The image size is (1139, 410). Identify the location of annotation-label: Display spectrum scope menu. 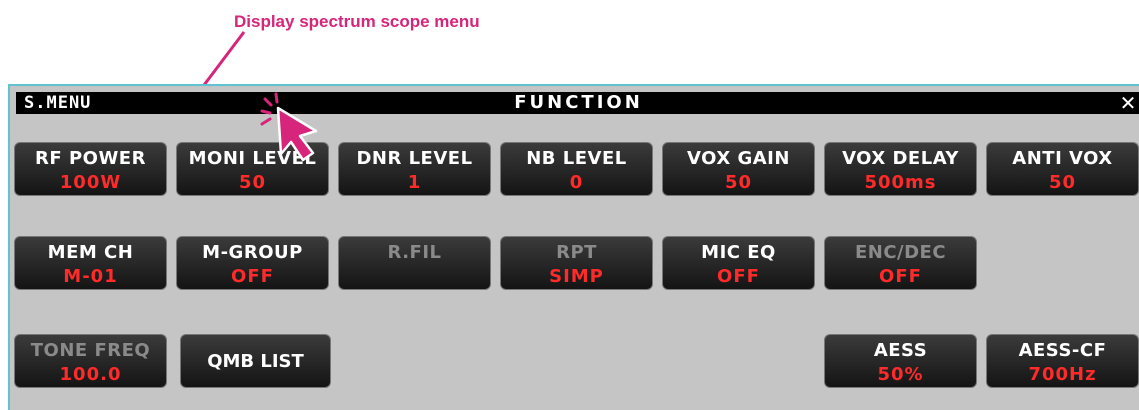
(357, 21).